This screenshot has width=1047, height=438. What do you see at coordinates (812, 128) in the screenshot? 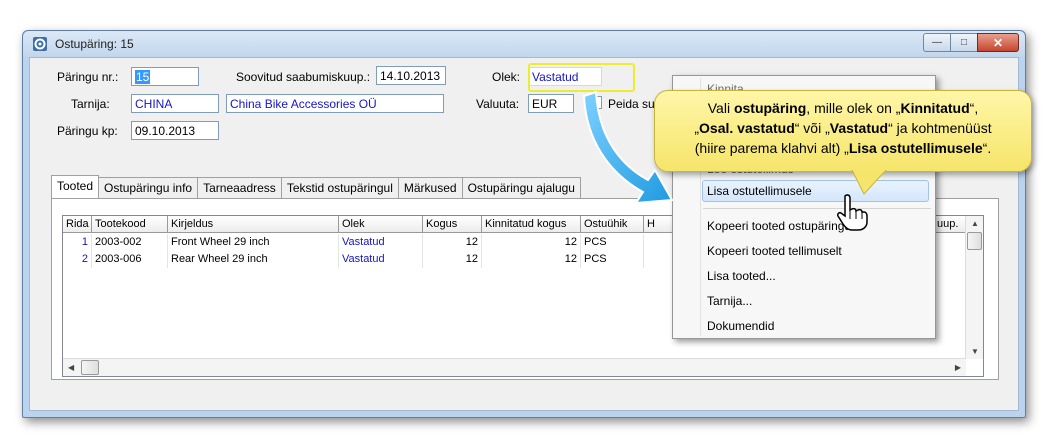
I see `callout-text: “ või „` at bounding box center [812, 128].